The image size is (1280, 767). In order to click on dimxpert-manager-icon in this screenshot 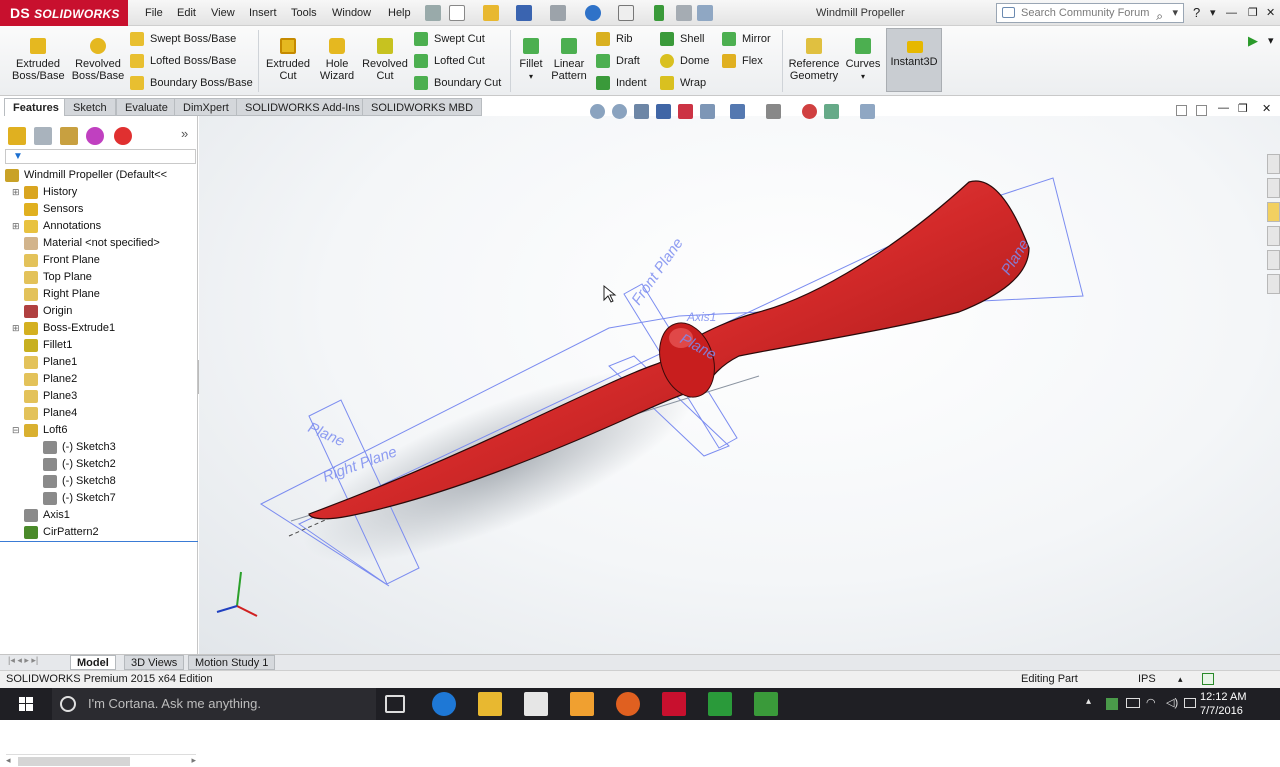, I will do `click(95, 136)`.